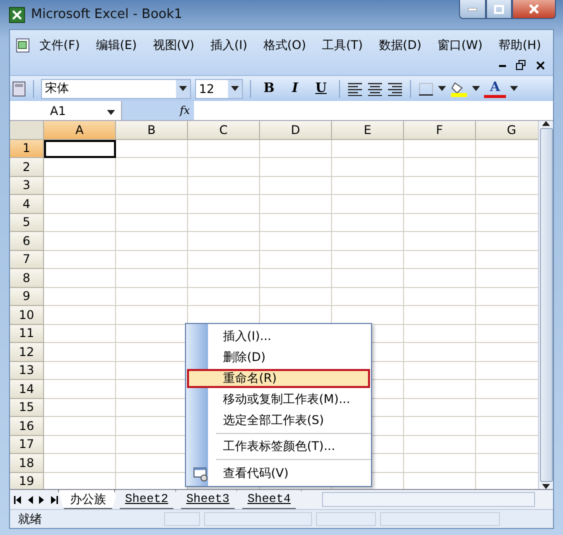 This screenshot has width=563, height=535. What do you see at coordinates (375, 89) in the screenshot?
I see `align-center-icon` at bounding box center [375, 89].